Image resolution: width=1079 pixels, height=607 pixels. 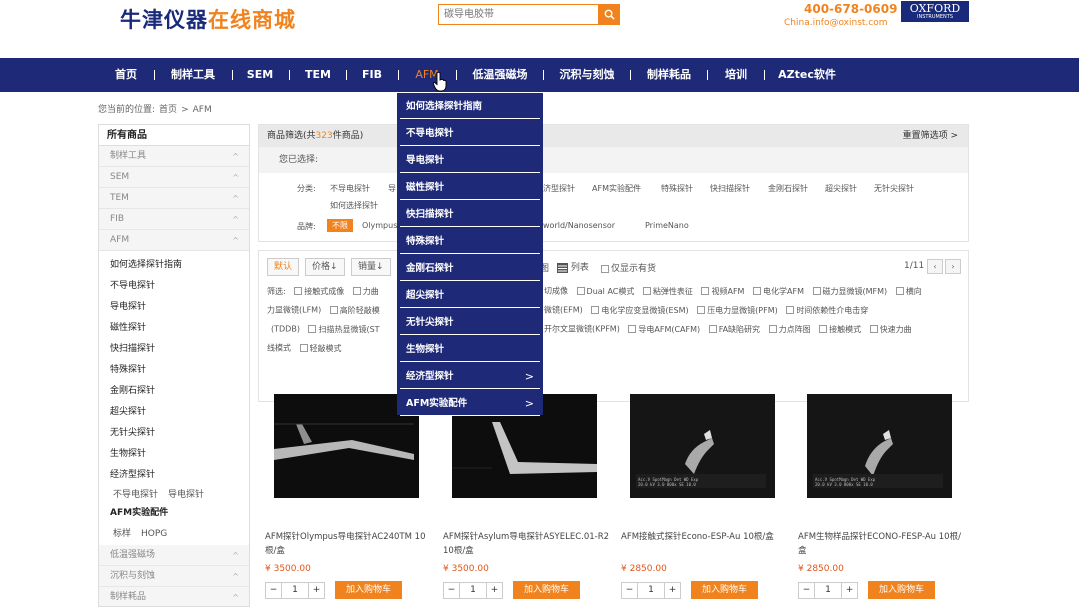 What do you see at coordinates (294, 310) in the screenshot?
I see `feature-opt: 力显微镜(LFM)` at bounding box center [294, 310].